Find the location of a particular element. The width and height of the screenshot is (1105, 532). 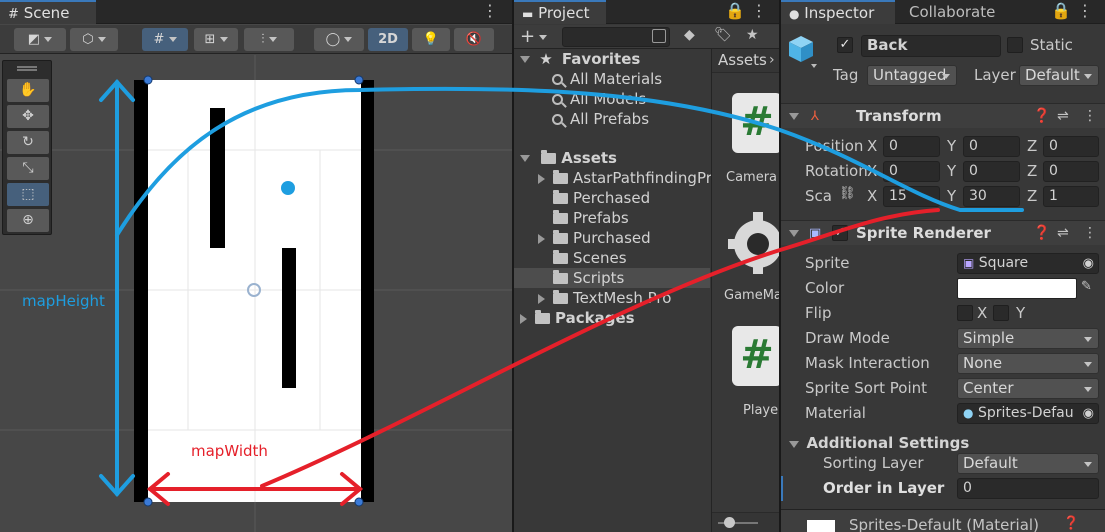

asset-folder: Perchased is located at coordinates (612, 198).